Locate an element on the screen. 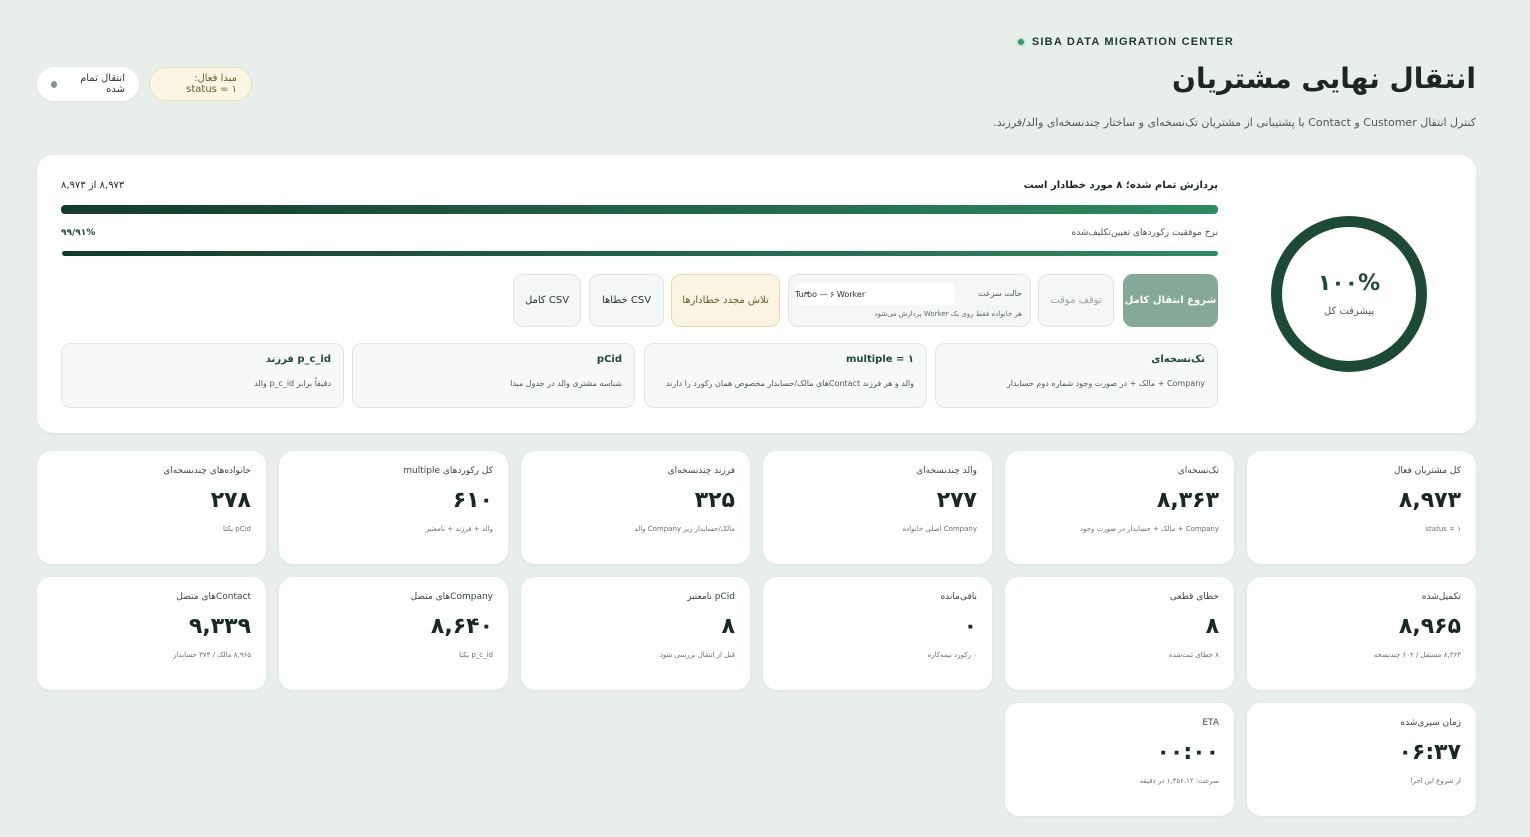  stat-card-active-customers: کل مشتریان فعال ۸,۹۷۳ status = ۱ is located at coordinates (1361, 507).